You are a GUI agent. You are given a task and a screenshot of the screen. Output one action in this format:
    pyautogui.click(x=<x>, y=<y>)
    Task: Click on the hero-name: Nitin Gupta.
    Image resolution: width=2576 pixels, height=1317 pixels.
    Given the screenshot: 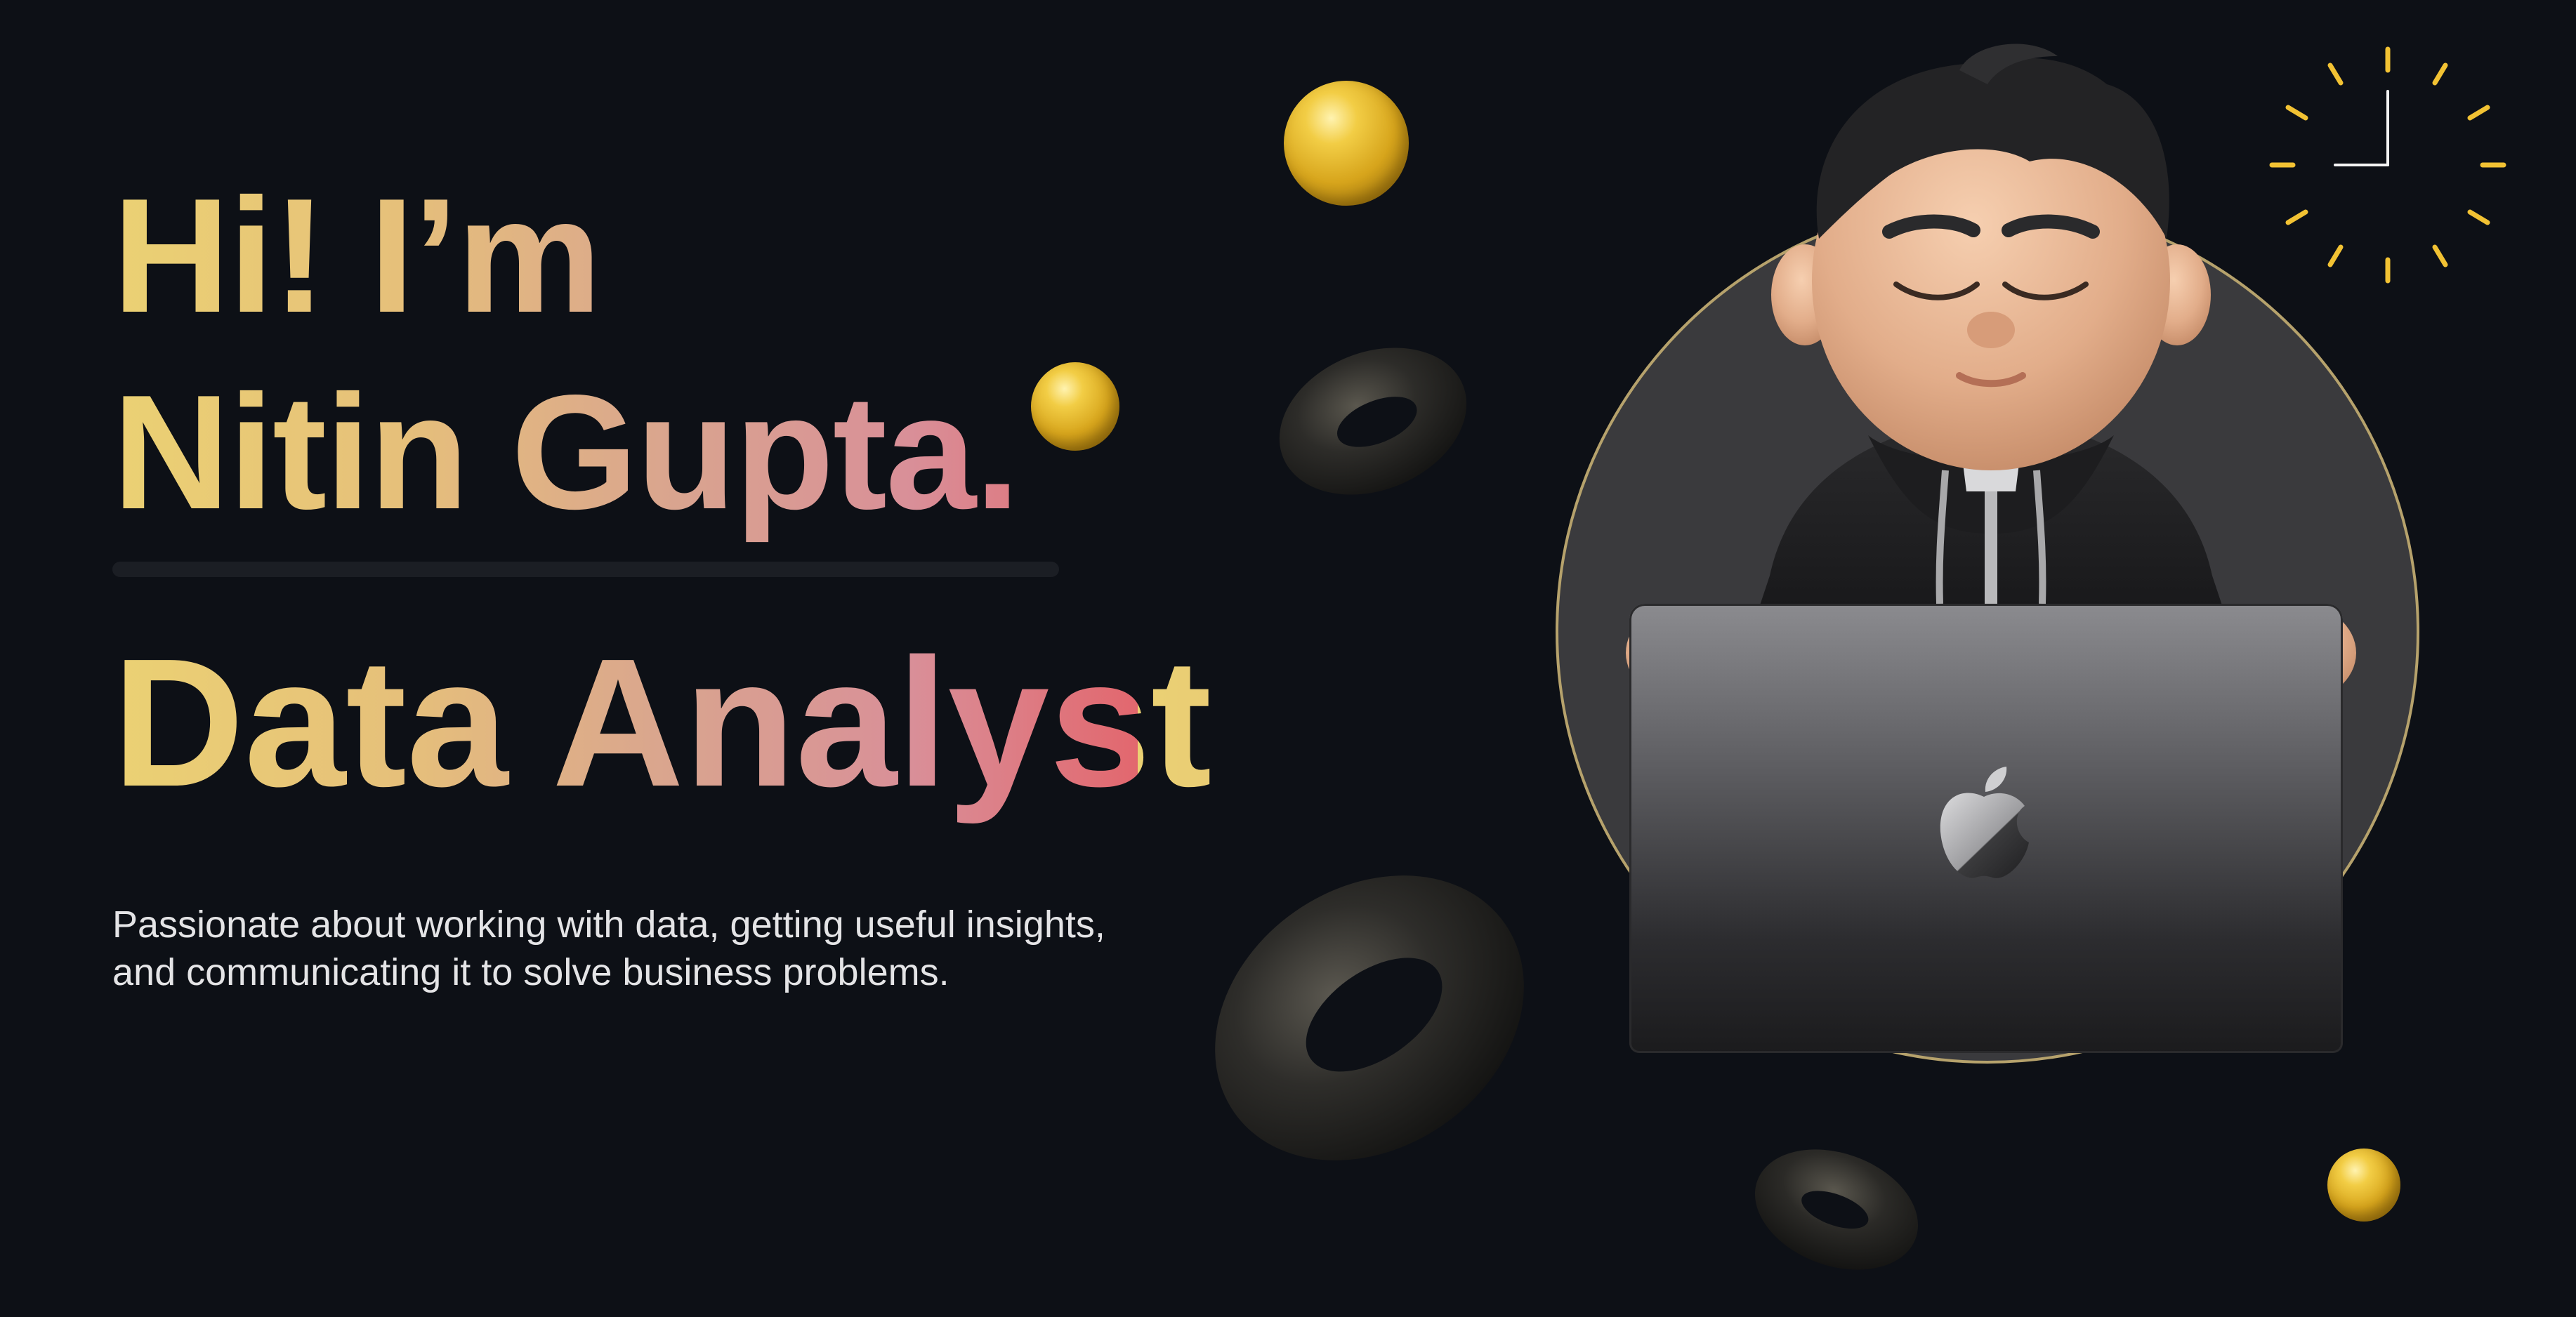 What is the action you would take?
    pyautogui.click(x=566, y=453)
    